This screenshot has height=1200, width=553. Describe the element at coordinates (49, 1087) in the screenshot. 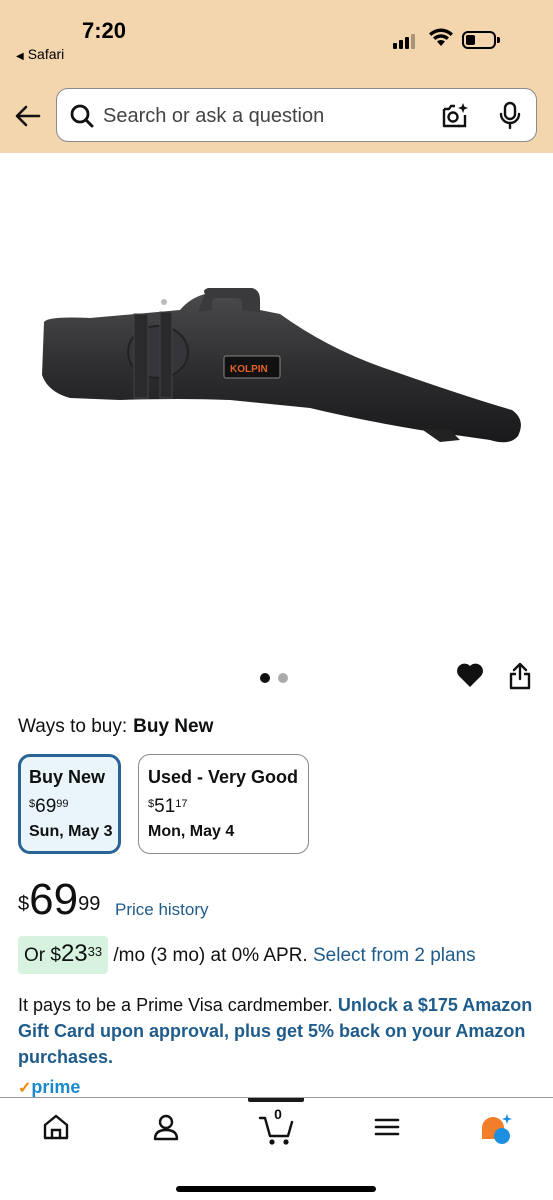

I see `prime-badge: ✓prime` at that location.